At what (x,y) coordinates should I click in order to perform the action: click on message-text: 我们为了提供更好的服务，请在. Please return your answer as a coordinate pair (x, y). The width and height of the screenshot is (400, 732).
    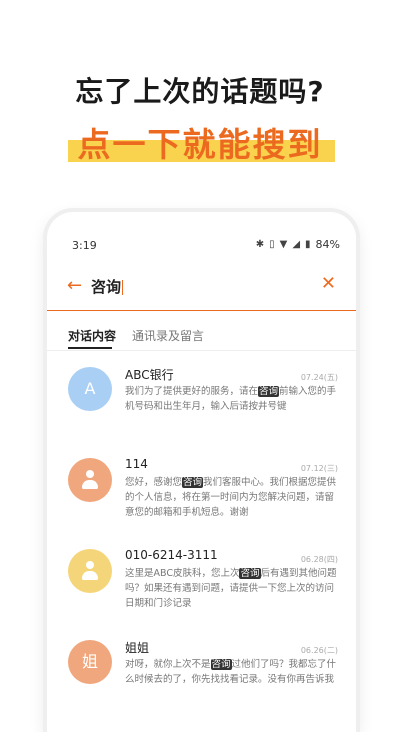
    Looking at the image, I should click on (192, 391).